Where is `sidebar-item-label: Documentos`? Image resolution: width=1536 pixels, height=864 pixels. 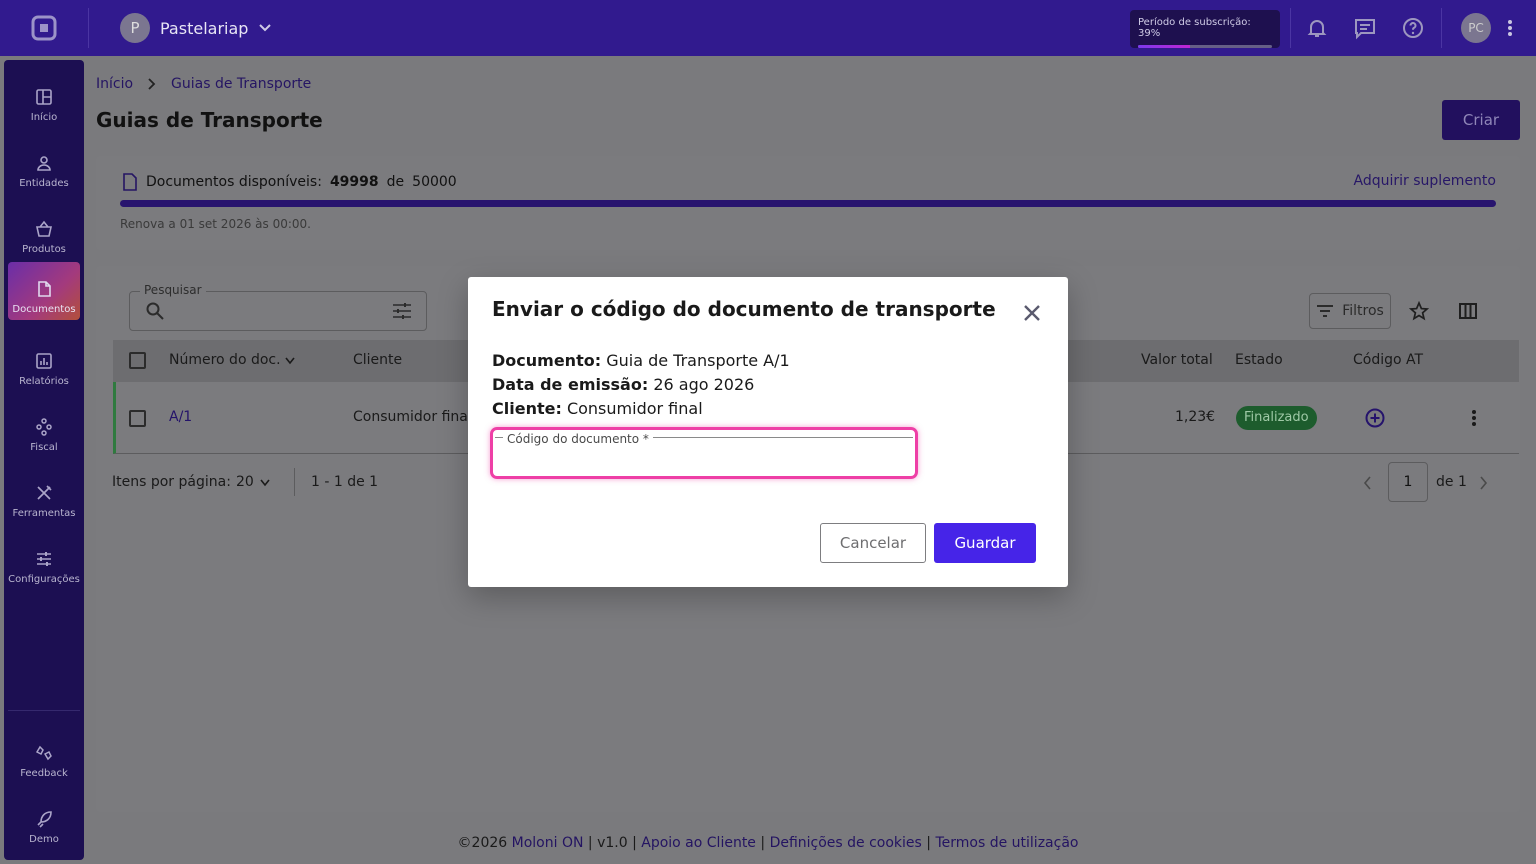
sidebar-item-label: Documentos is located at coordinates (44, 309).